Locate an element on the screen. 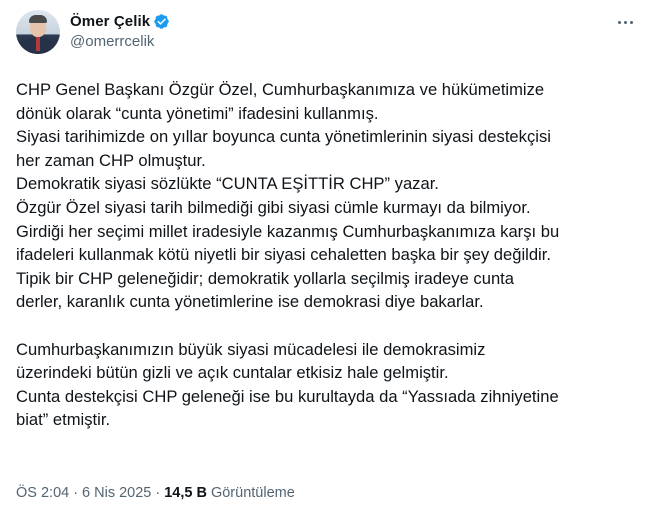 Image resolution: width=652 pixels, height=508 pixels. name-row: Ömer Çelik is located at coordinates (120, 21).